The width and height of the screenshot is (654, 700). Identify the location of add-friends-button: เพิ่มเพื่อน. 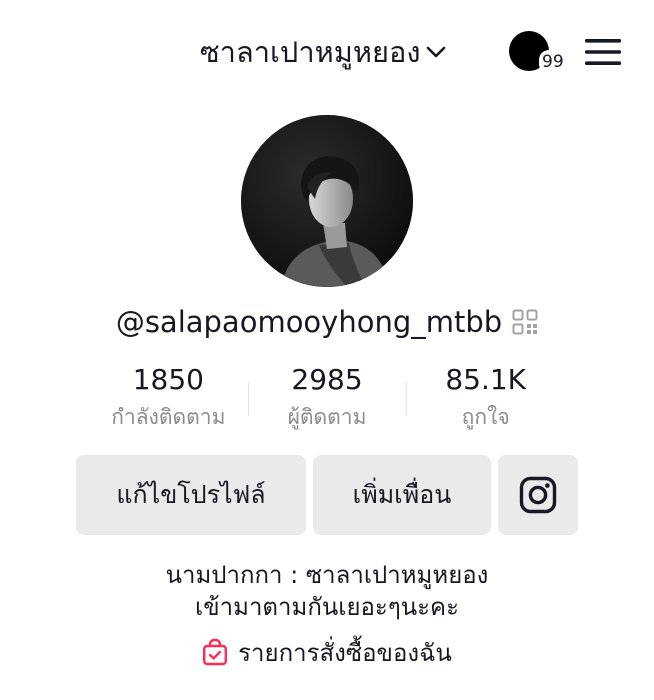
(402, 495).